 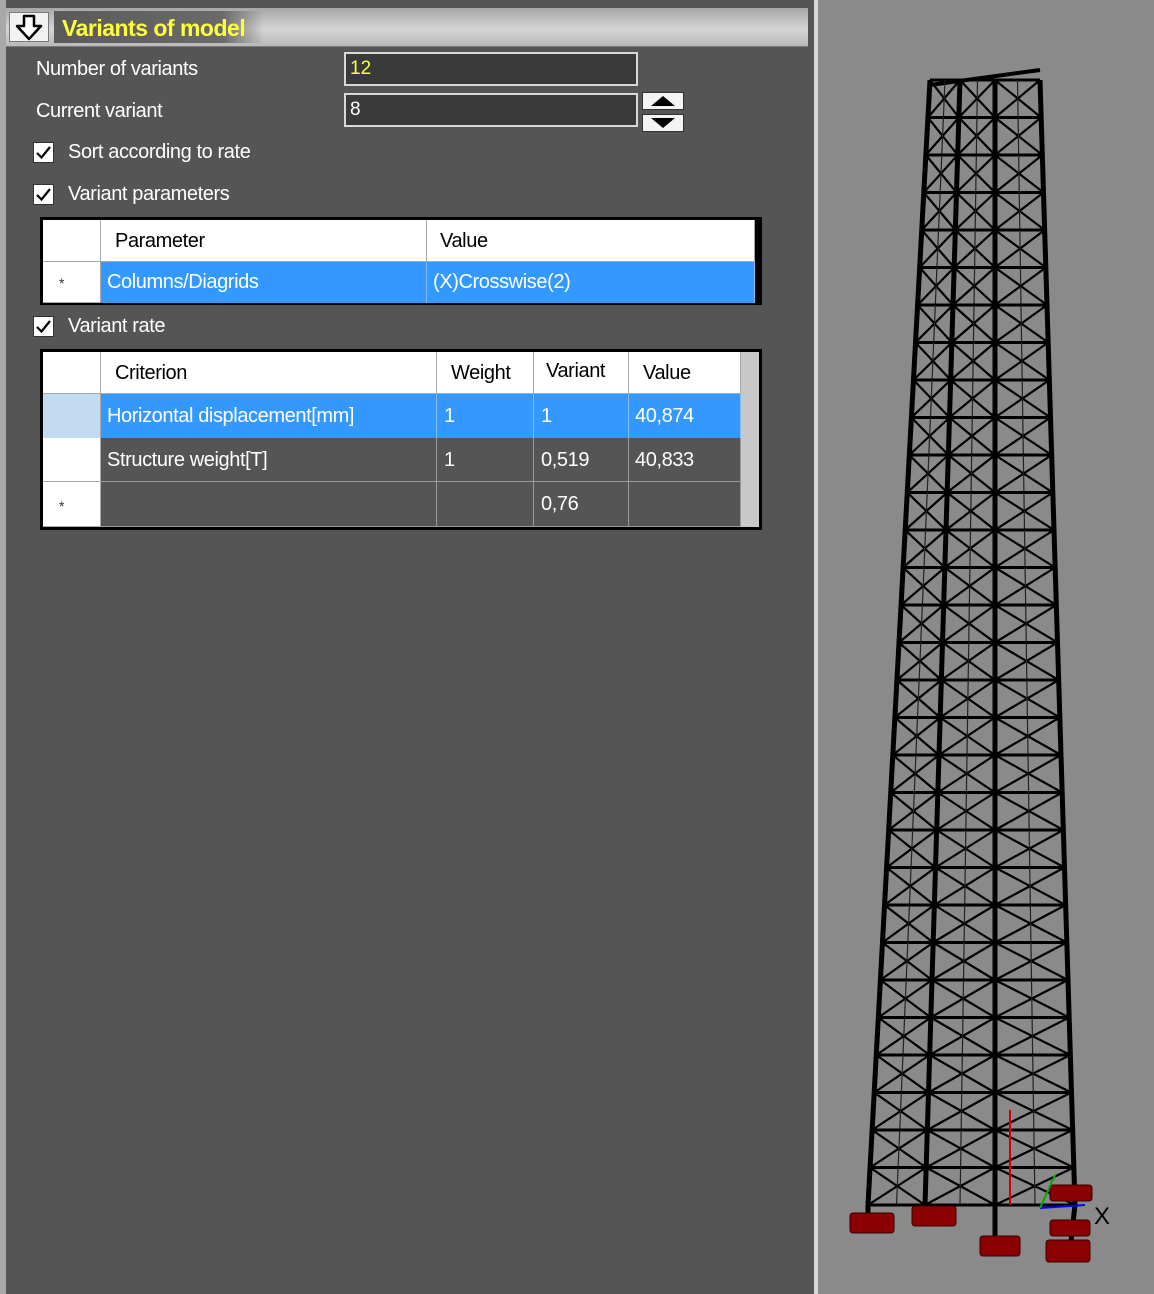 What do you see at coordinates (117, 69) in the screenshot?
I see `number-of-variants-label: Number of variants` at bounding box center [117, 69].